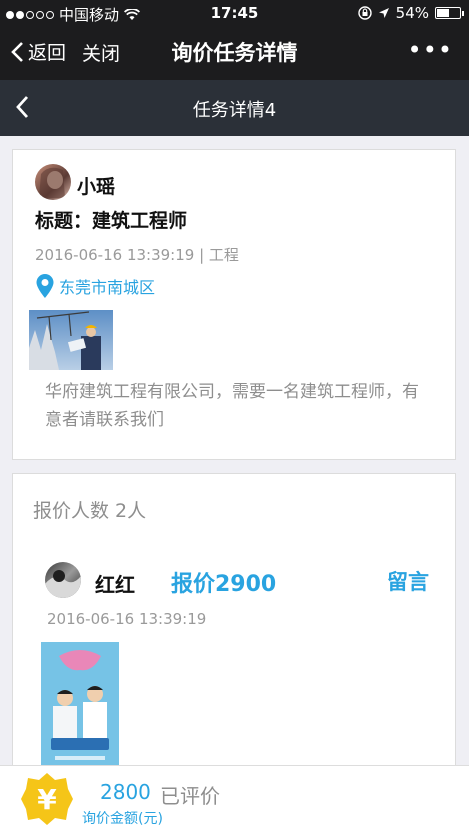 The width and height of the screenshot is (469, 833). What do you see at coordinates (190, 796) in the screenshot?
I see `review-status: 已评价` at bounding box center [190, 796].